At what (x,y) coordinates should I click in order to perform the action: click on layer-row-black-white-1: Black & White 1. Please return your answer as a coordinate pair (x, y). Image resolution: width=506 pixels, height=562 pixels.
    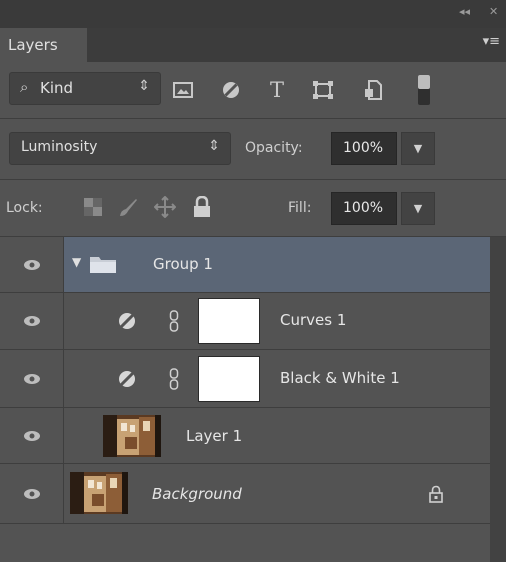
    Looking at the image, I should click on (245, 379).